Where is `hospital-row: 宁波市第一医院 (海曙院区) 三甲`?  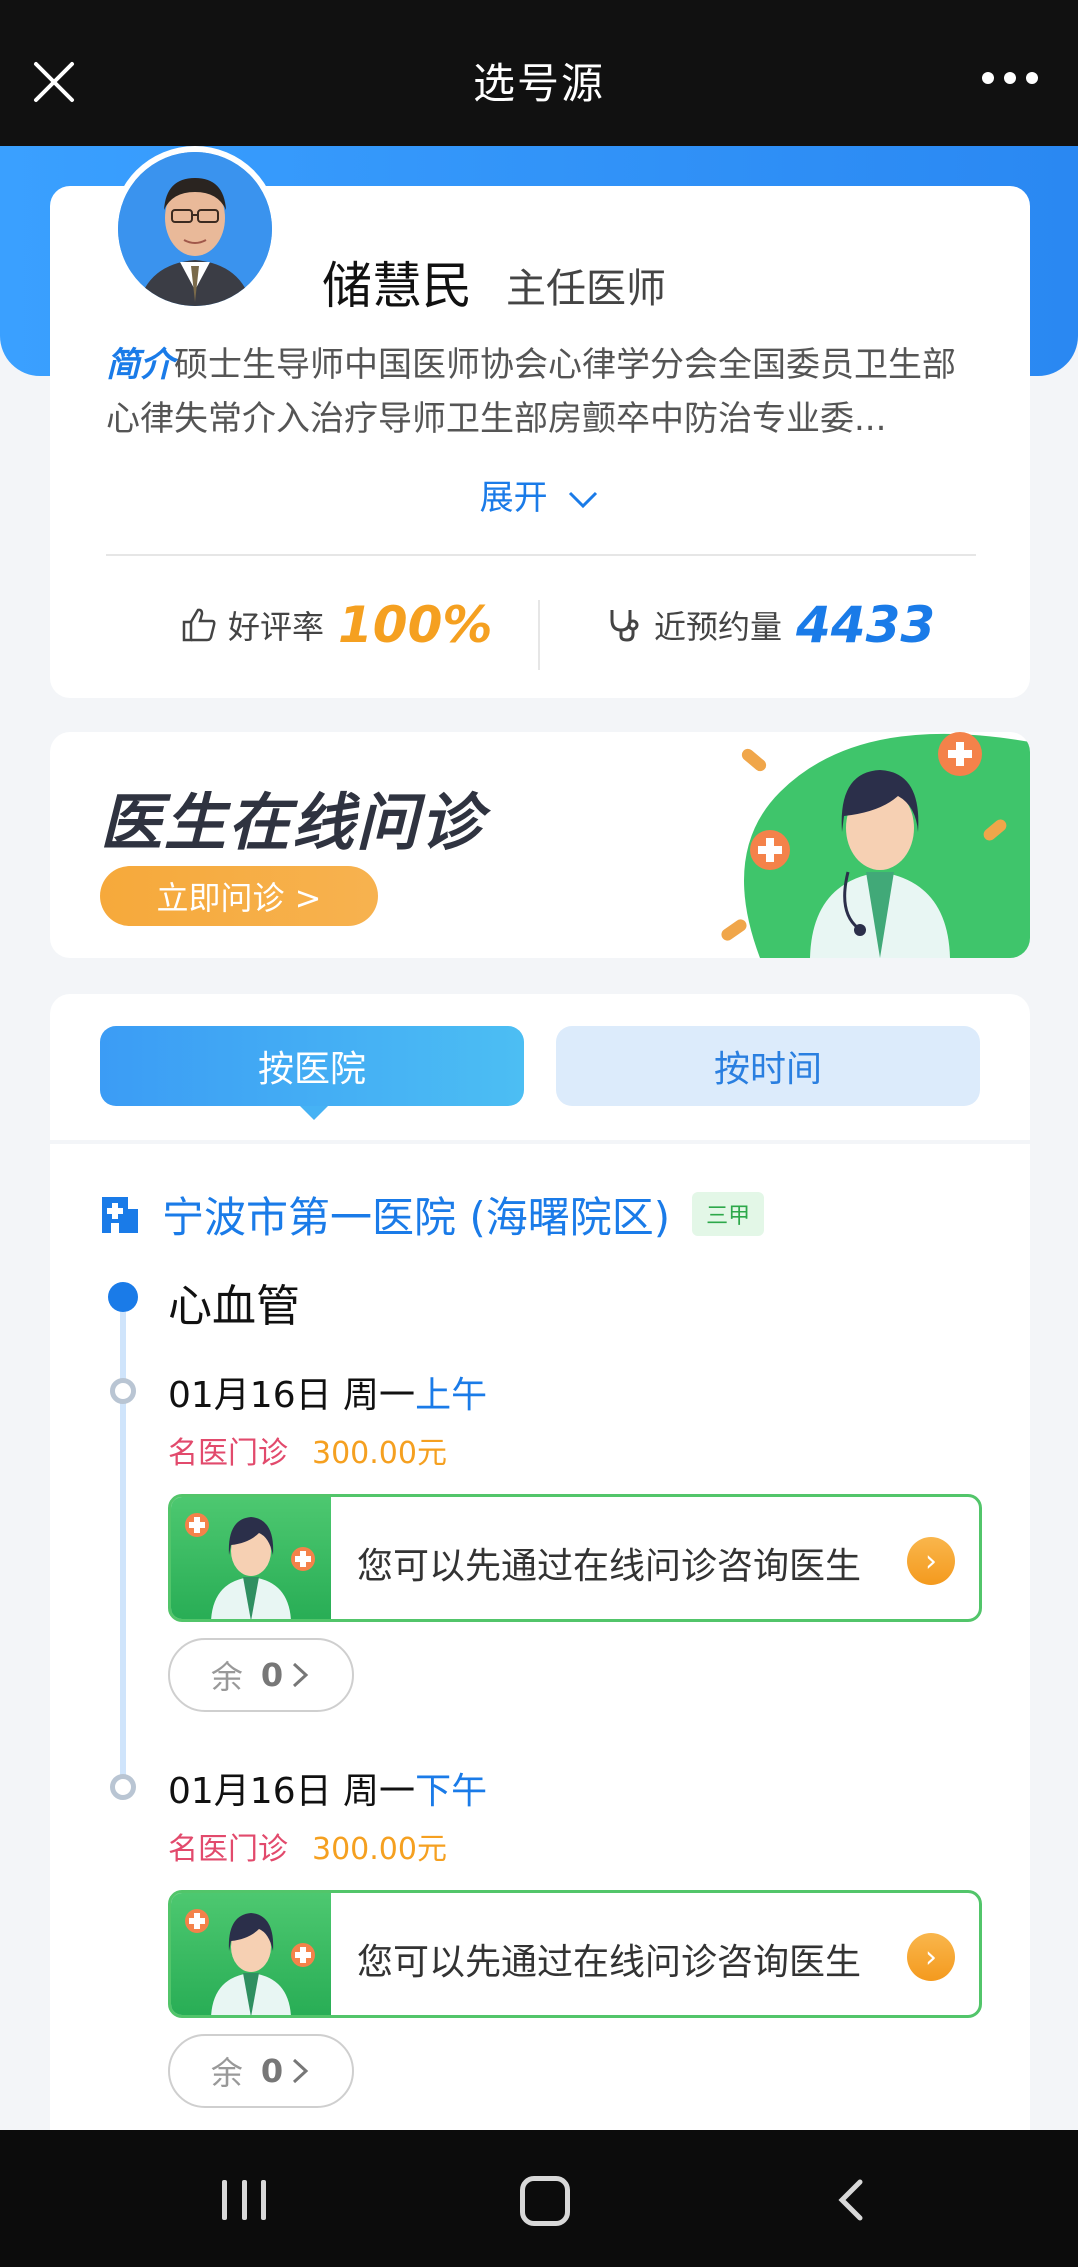
hospital-row: 宁波市第一医院 (海曙院区) 三甲 is located at coordinates (432, 1214).